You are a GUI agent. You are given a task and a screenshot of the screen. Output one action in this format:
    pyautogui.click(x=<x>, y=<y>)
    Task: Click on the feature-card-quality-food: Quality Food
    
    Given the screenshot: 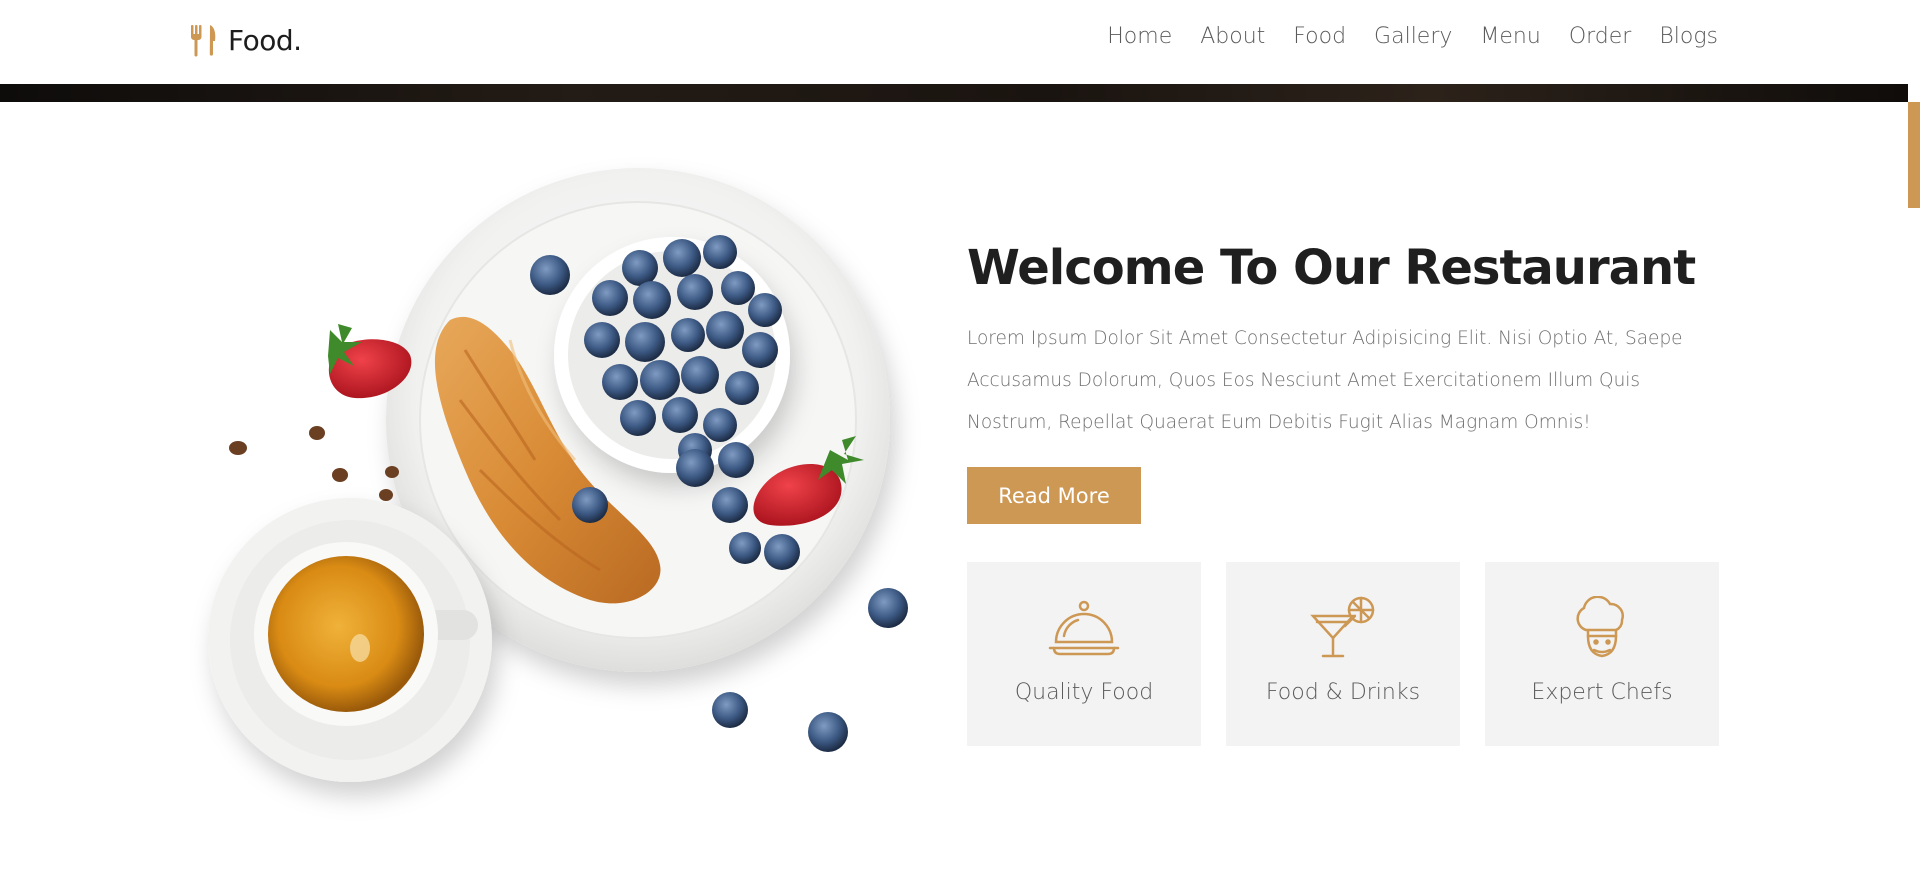 What is the action you would take?
    pyautogui.click(x=1084, y=654)
    